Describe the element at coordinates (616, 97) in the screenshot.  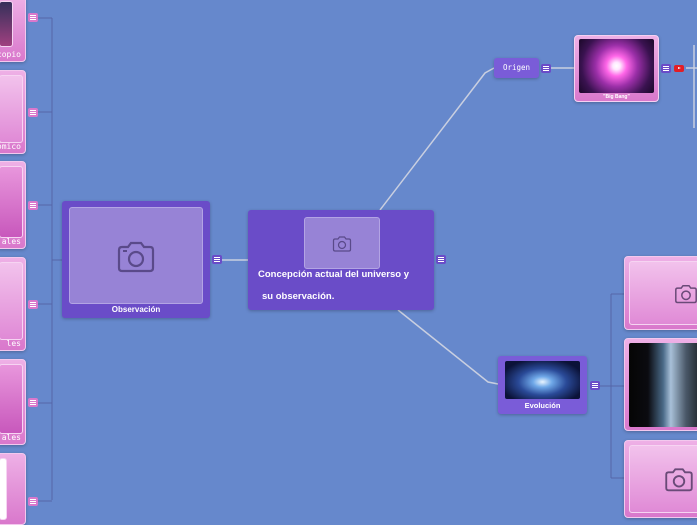
I see `big-bang-label: "Big Bang"` at that location.